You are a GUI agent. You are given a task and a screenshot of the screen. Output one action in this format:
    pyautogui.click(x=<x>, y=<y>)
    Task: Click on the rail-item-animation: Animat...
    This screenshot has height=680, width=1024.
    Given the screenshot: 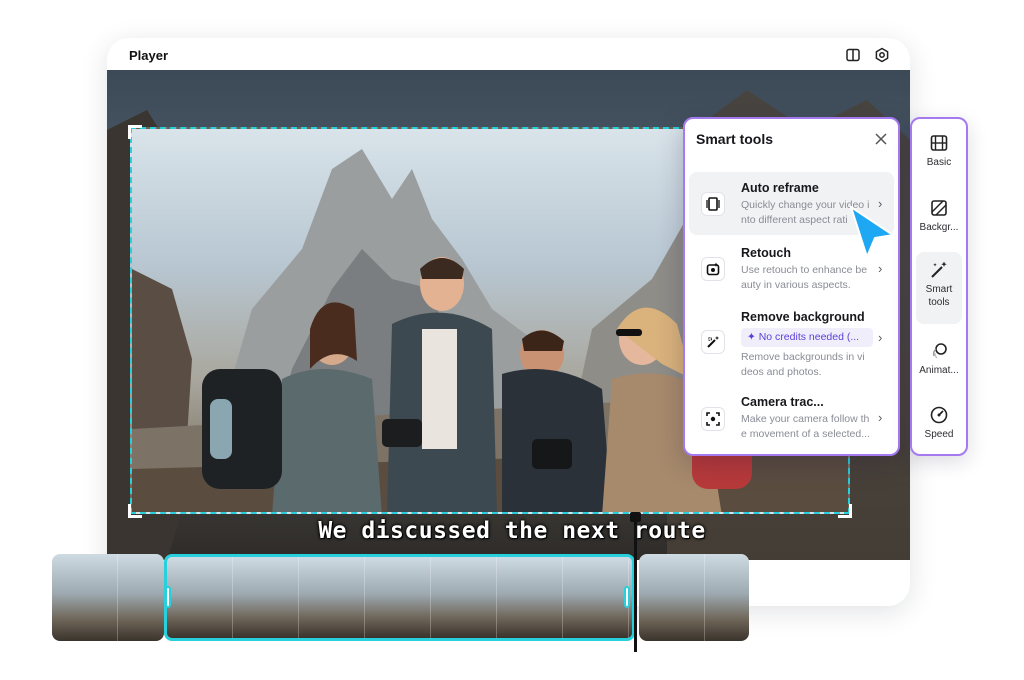 What is the action you would take?
    pyautogui.click(x=939, y=362)
    